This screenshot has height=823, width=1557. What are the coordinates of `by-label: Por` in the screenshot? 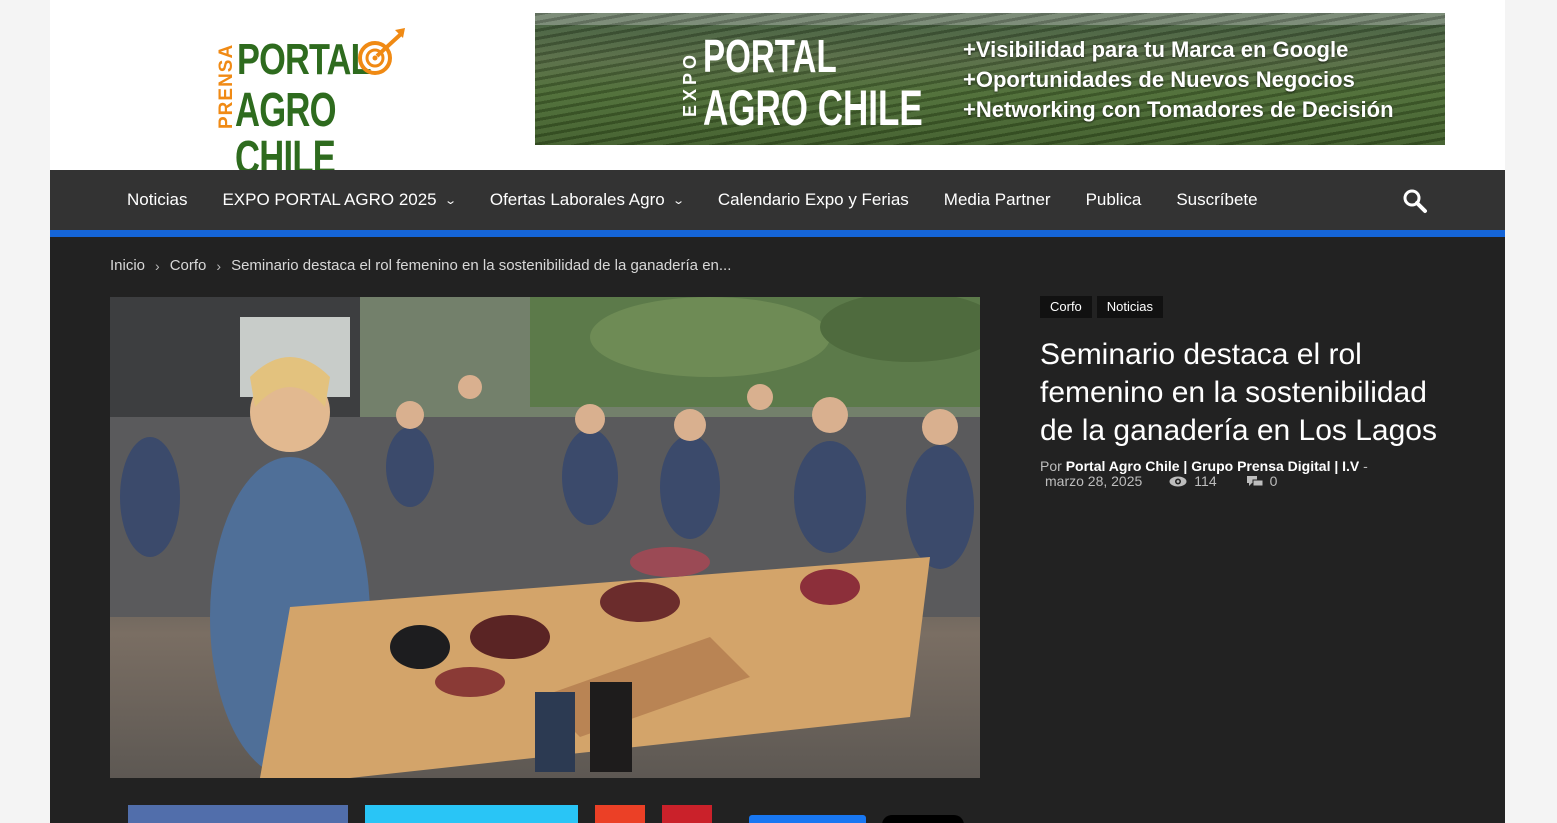 It's located at (1051, 466).